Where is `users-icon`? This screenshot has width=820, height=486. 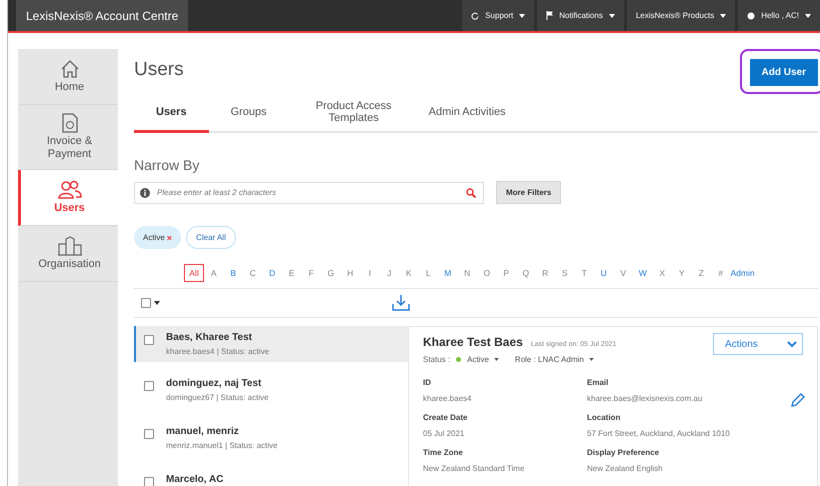 users-icon is located at coordinates (70, 190).